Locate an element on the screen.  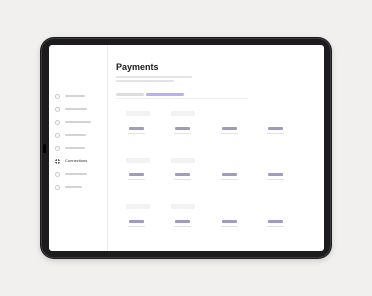
sidebar-item-connections: Connections is located at coordinates (71, 161).